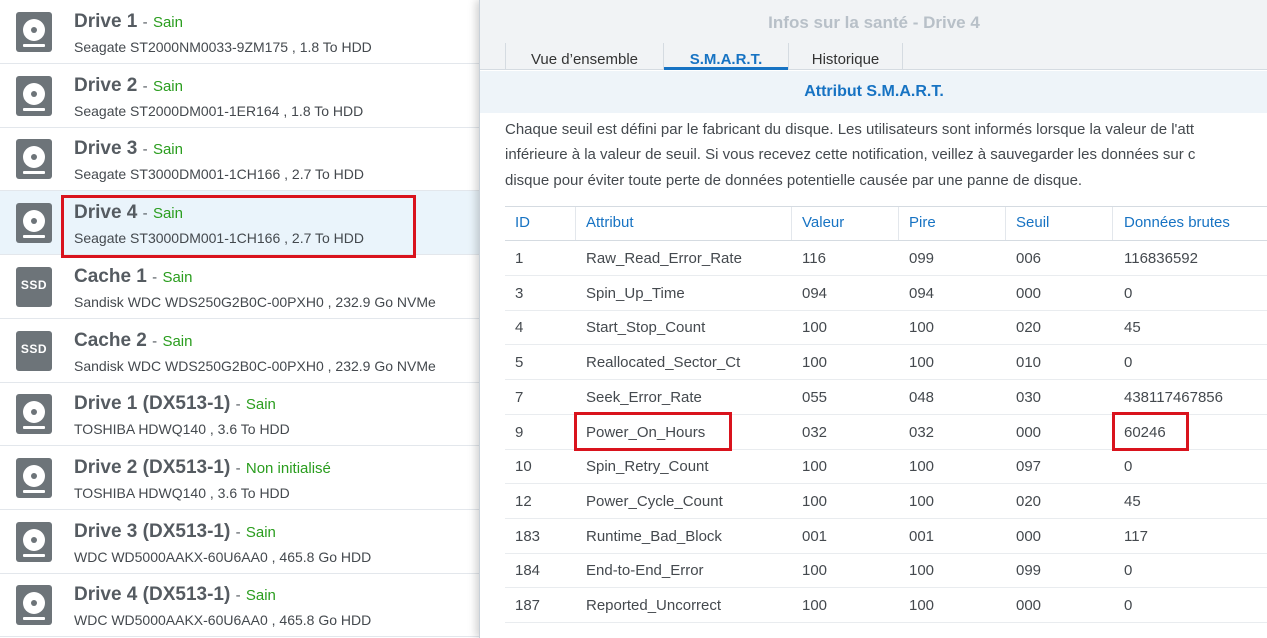 This screenshot has height=638, width=1267. I want to click on cell-value: 094, so click(815, 293).